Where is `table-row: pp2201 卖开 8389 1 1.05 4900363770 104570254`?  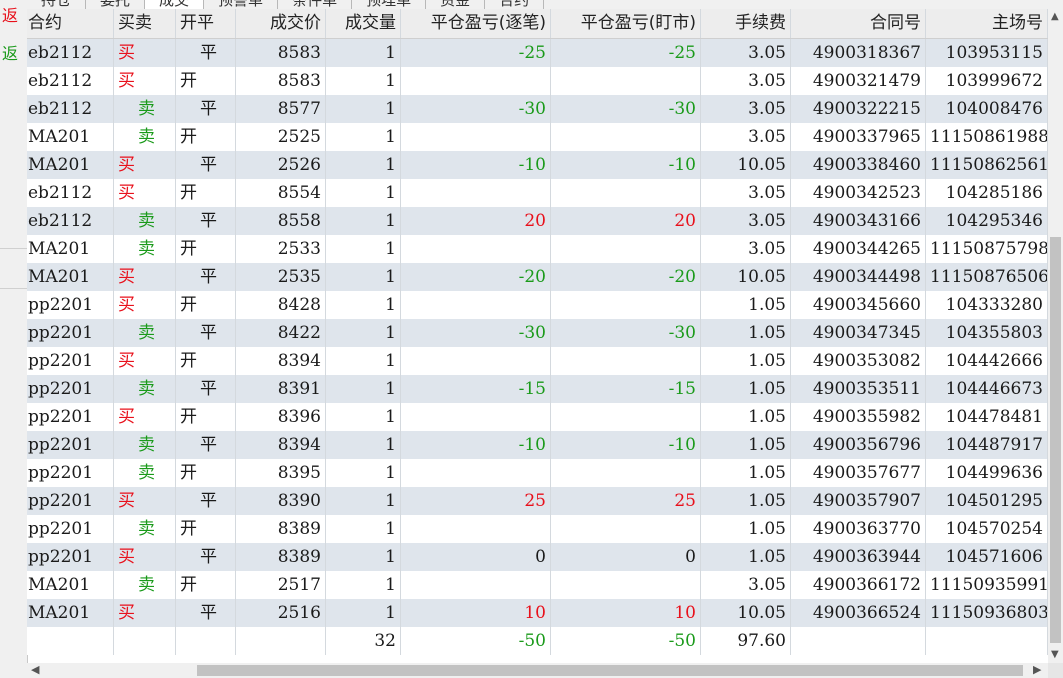
table-row: pp2201 卖开 8389 1 1.05 4900363770 104570254 is located at coordinates (537, 529).